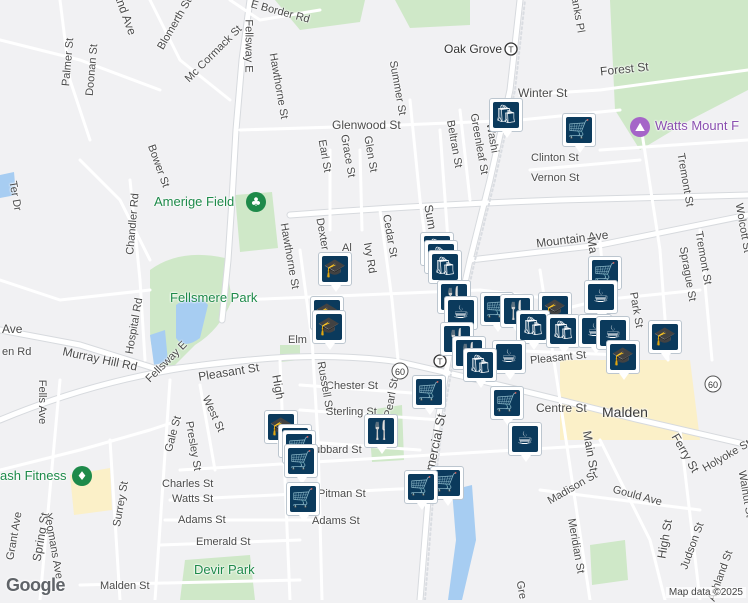 Image resolution: width=748 pixels, height=603 pixels. What do you see at coordinates (17, 352) in the screenshot?
I see `street-label-en-rd: en Rd` at bounding box center [17, 352].